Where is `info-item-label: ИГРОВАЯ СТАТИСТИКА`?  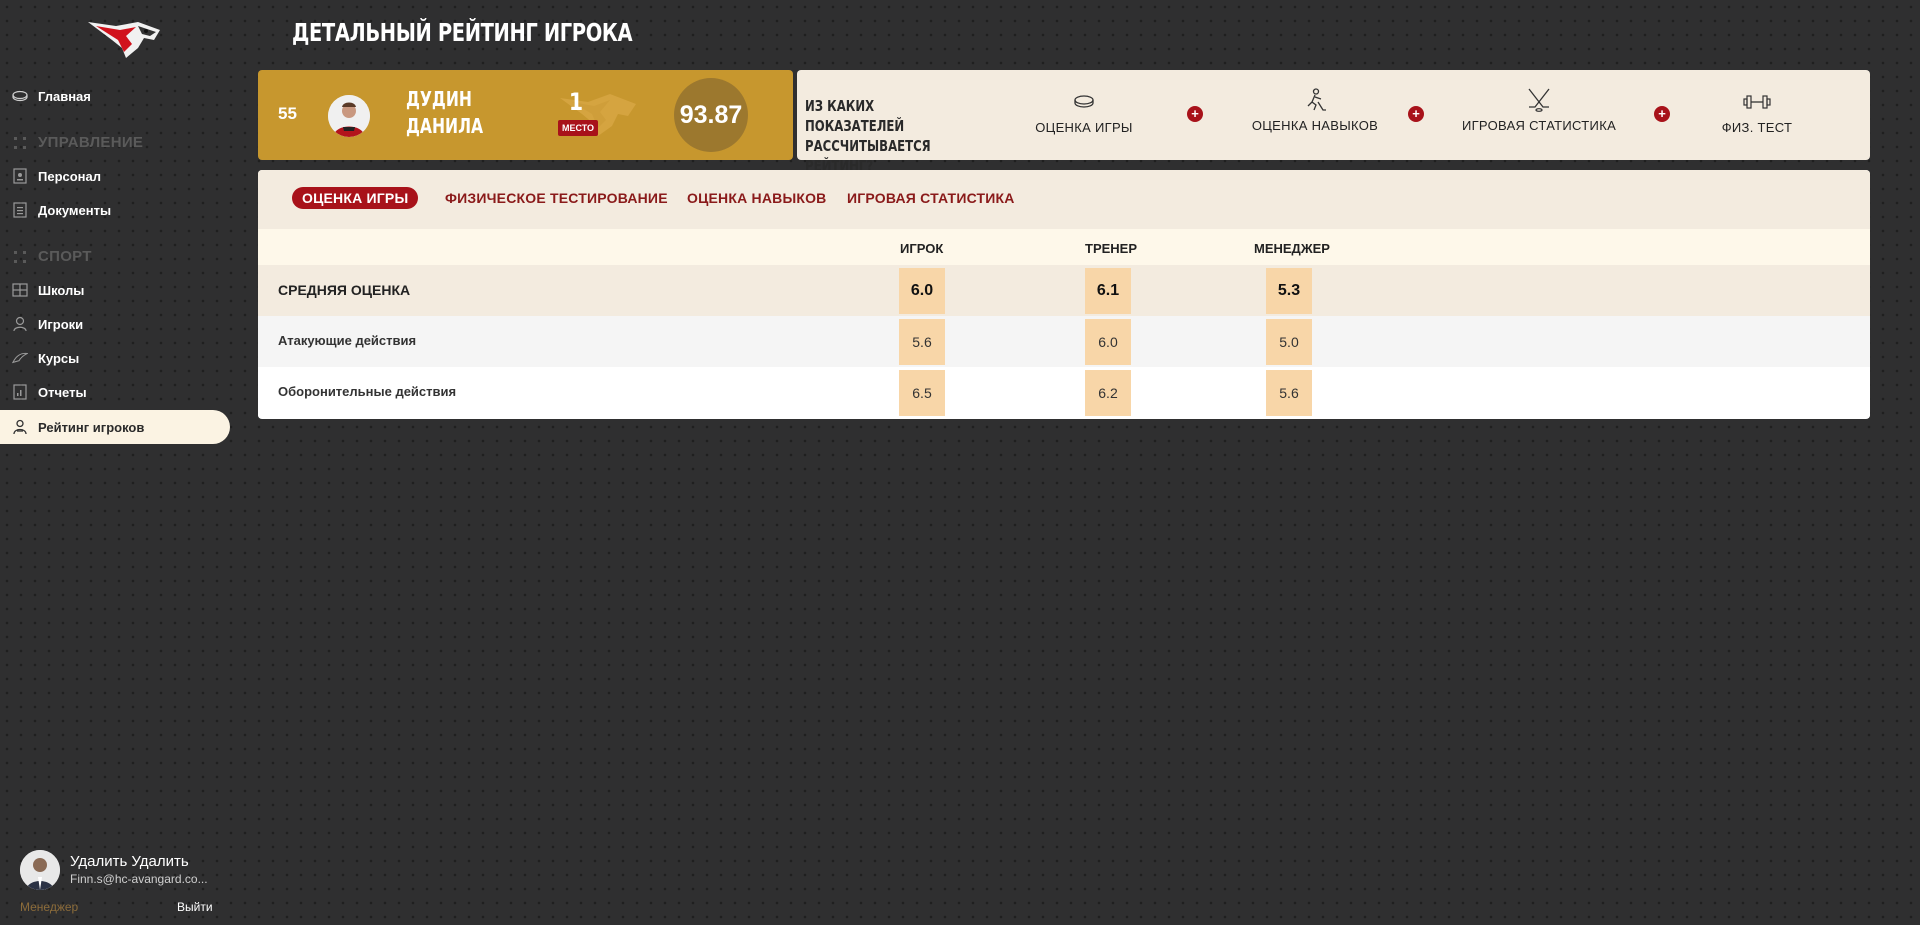 info-item-label: ИГРОВАЯ СТАТИСТИКА is located at coordinates (1539, 125).